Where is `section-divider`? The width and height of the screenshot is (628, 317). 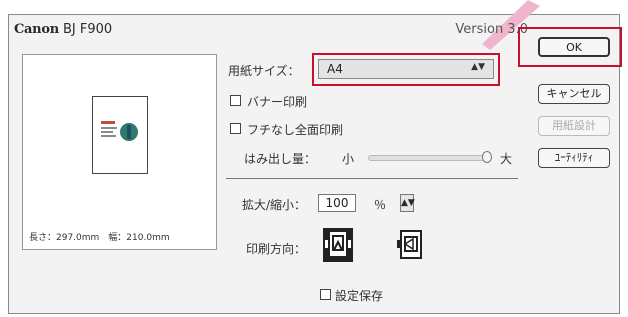
section-divider is located at coordinates (372, 178).